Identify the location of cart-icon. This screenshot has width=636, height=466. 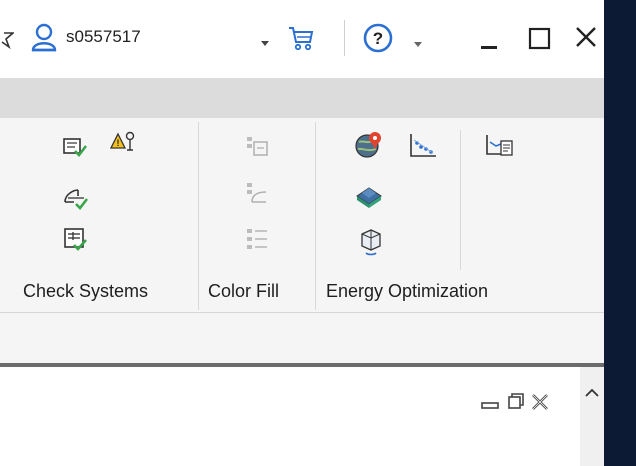
(301, 38).